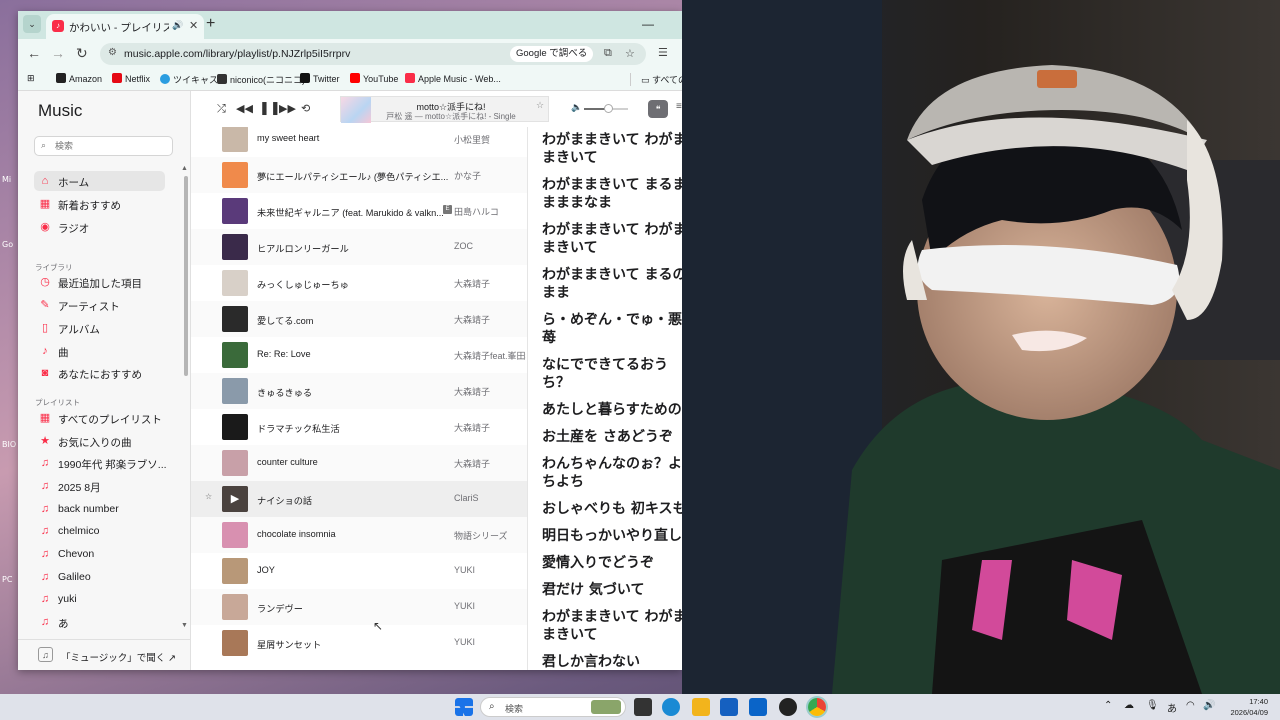  Describe the element at coordinates (235, 499) in the screenshot. I see `play-icon: ▶` at that location.